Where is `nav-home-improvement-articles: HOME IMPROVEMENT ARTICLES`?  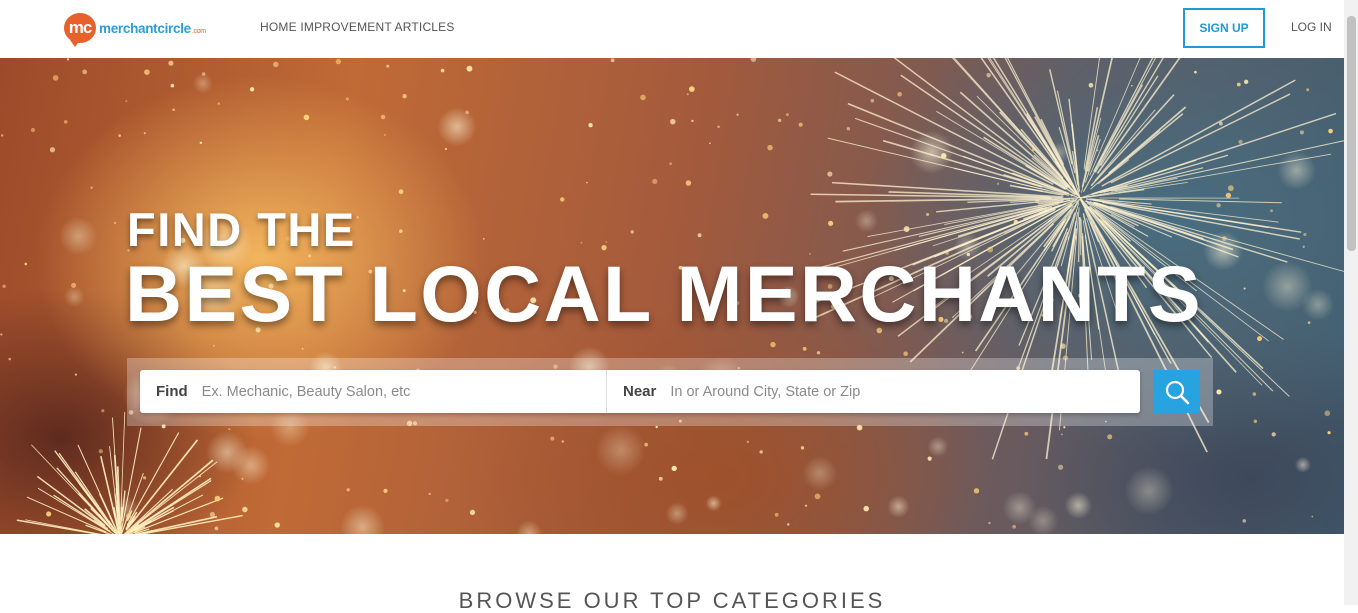 nav-home-improvement-articles: HOME IMPROVEMENT ARTICLES is located at coordinates (357, 27).